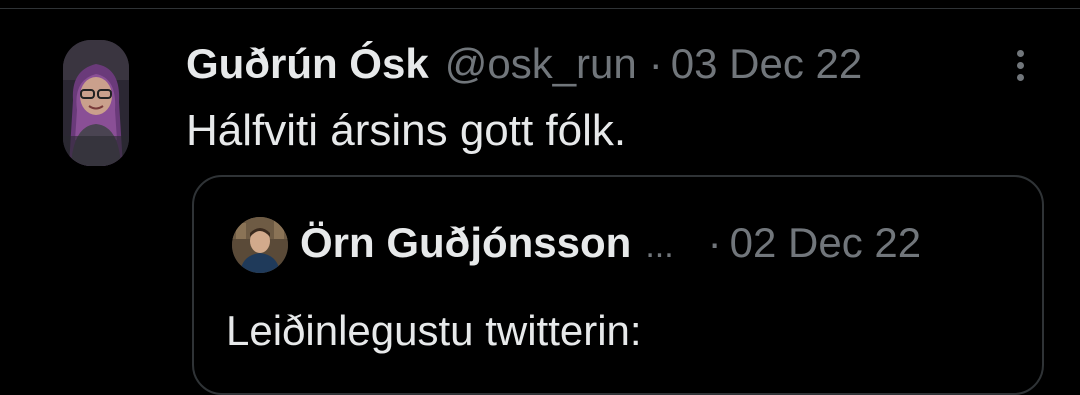  Describe the element at coordinates (307, 64) in the screenshot. I see `display-name: Guðrún Ósk` at that location.